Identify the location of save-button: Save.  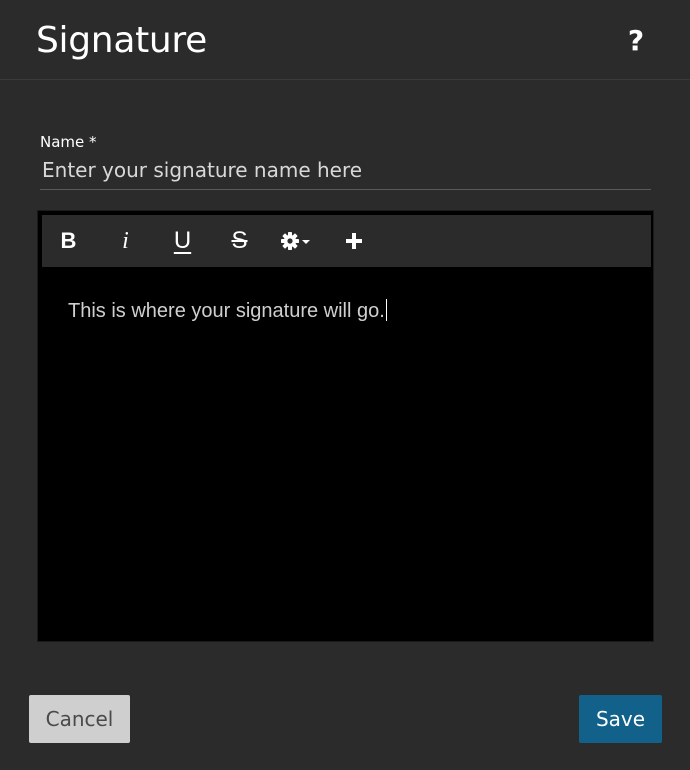
(620, 719).